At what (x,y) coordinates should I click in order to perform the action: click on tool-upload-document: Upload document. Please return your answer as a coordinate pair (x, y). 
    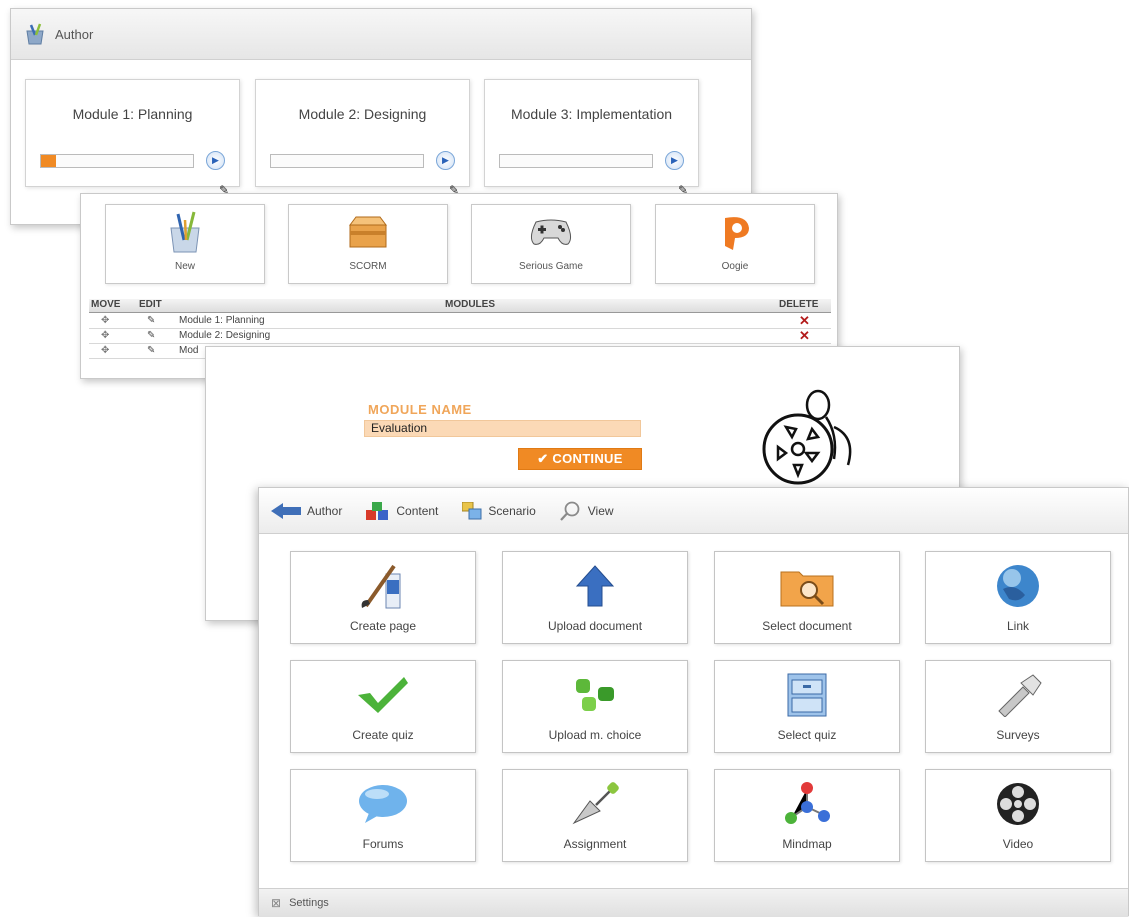
    Looking at the image, I should click on (595, 597).